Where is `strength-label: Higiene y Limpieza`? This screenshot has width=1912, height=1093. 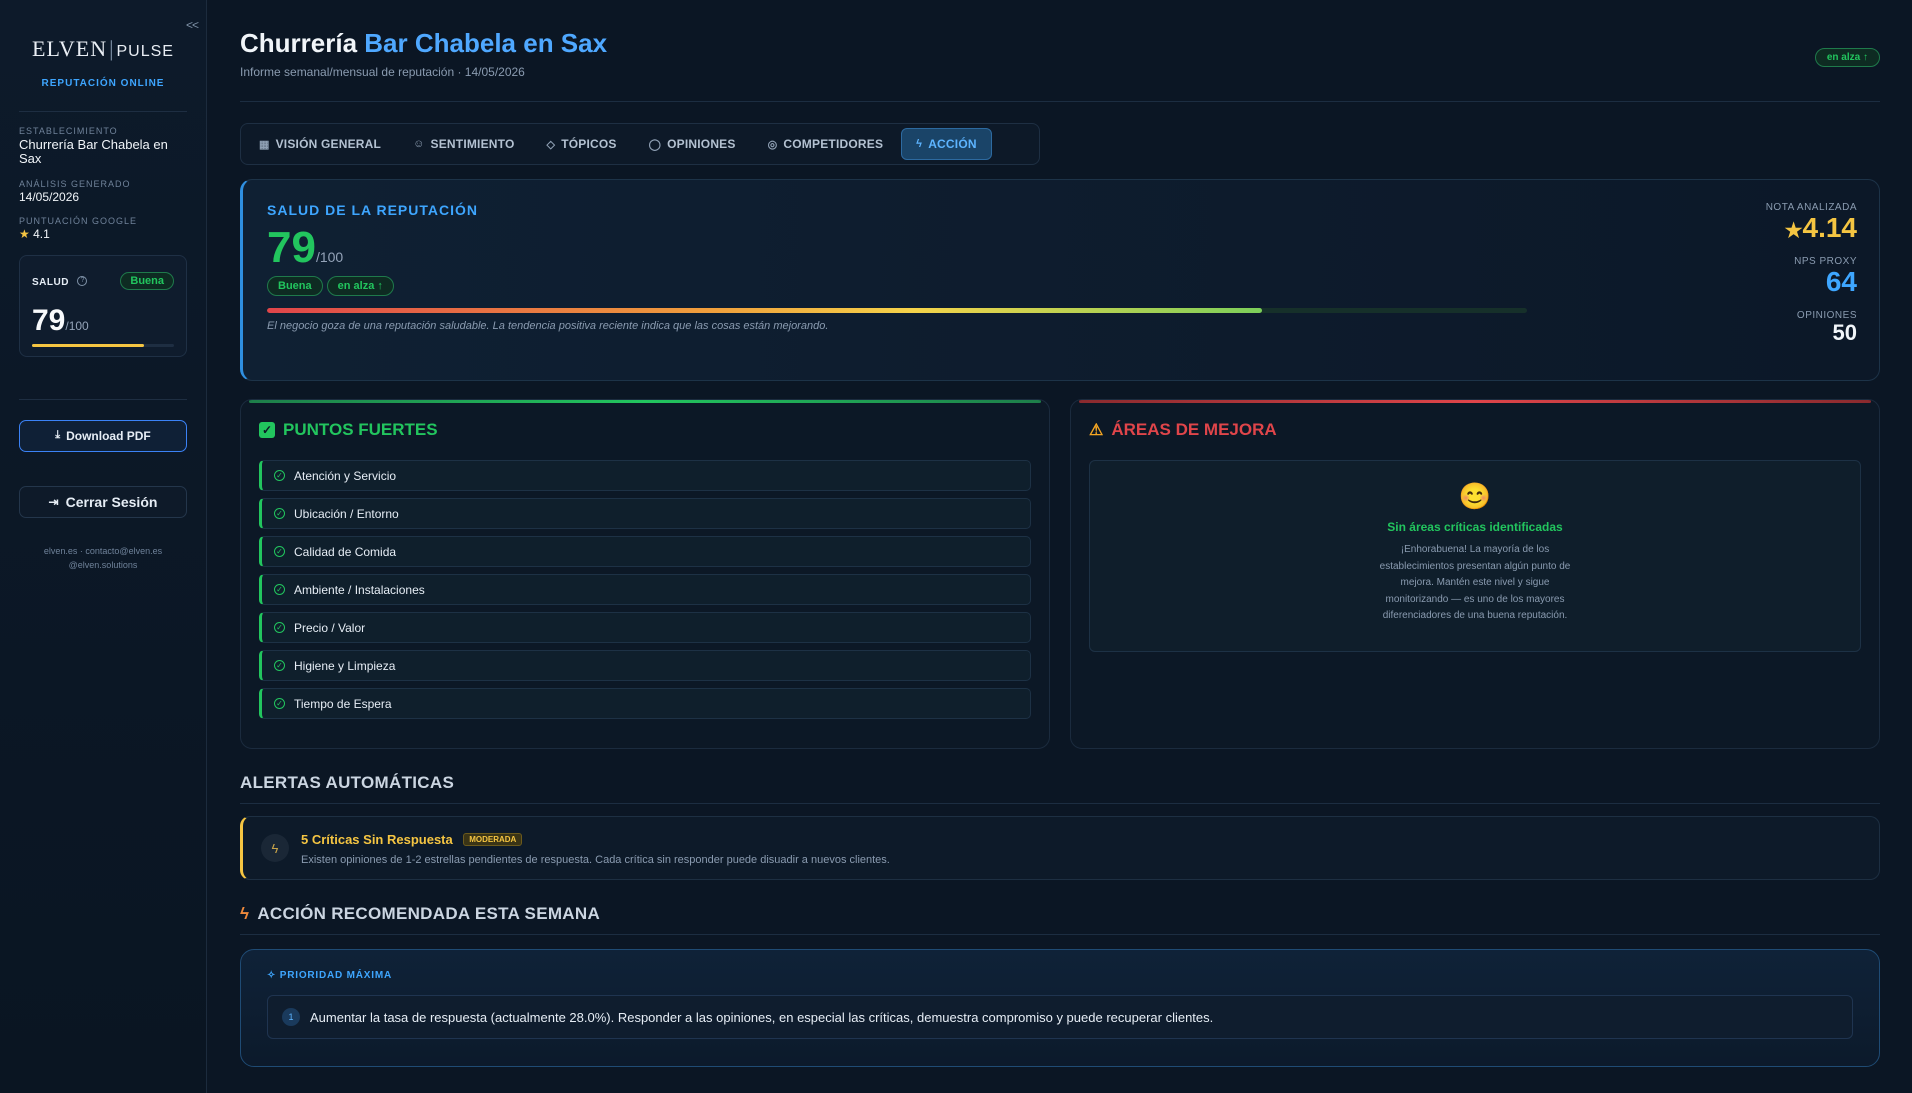
strength-label: Higiene y Limpieza is located at coordinates (345, 665).